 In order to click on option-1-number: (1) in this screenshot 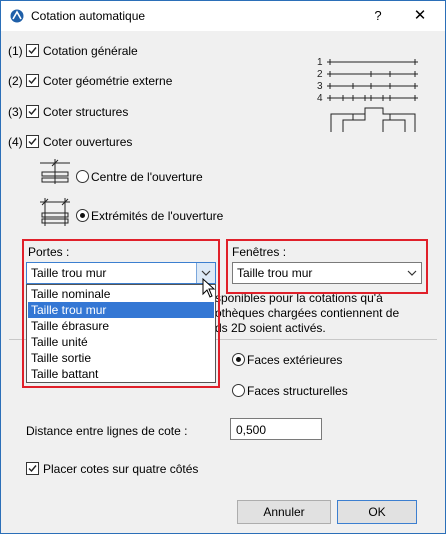, I will do `click(15, 51)`.